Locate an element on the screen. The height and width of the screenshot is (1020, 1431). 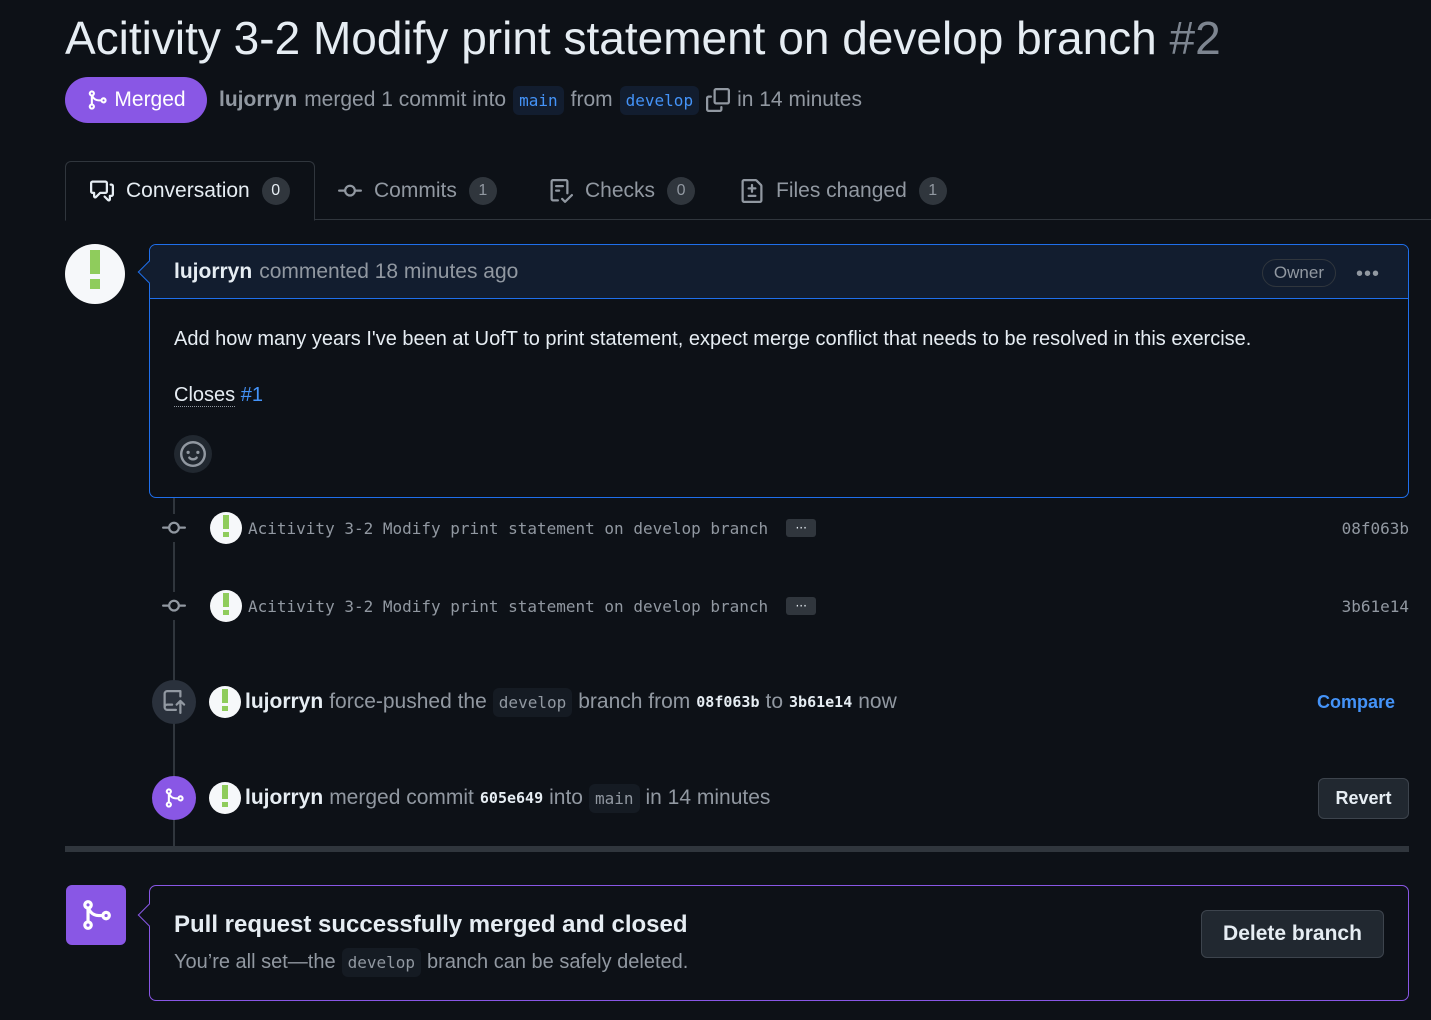
force-push-text: force-pushed the is located at coordinates (408, 701).